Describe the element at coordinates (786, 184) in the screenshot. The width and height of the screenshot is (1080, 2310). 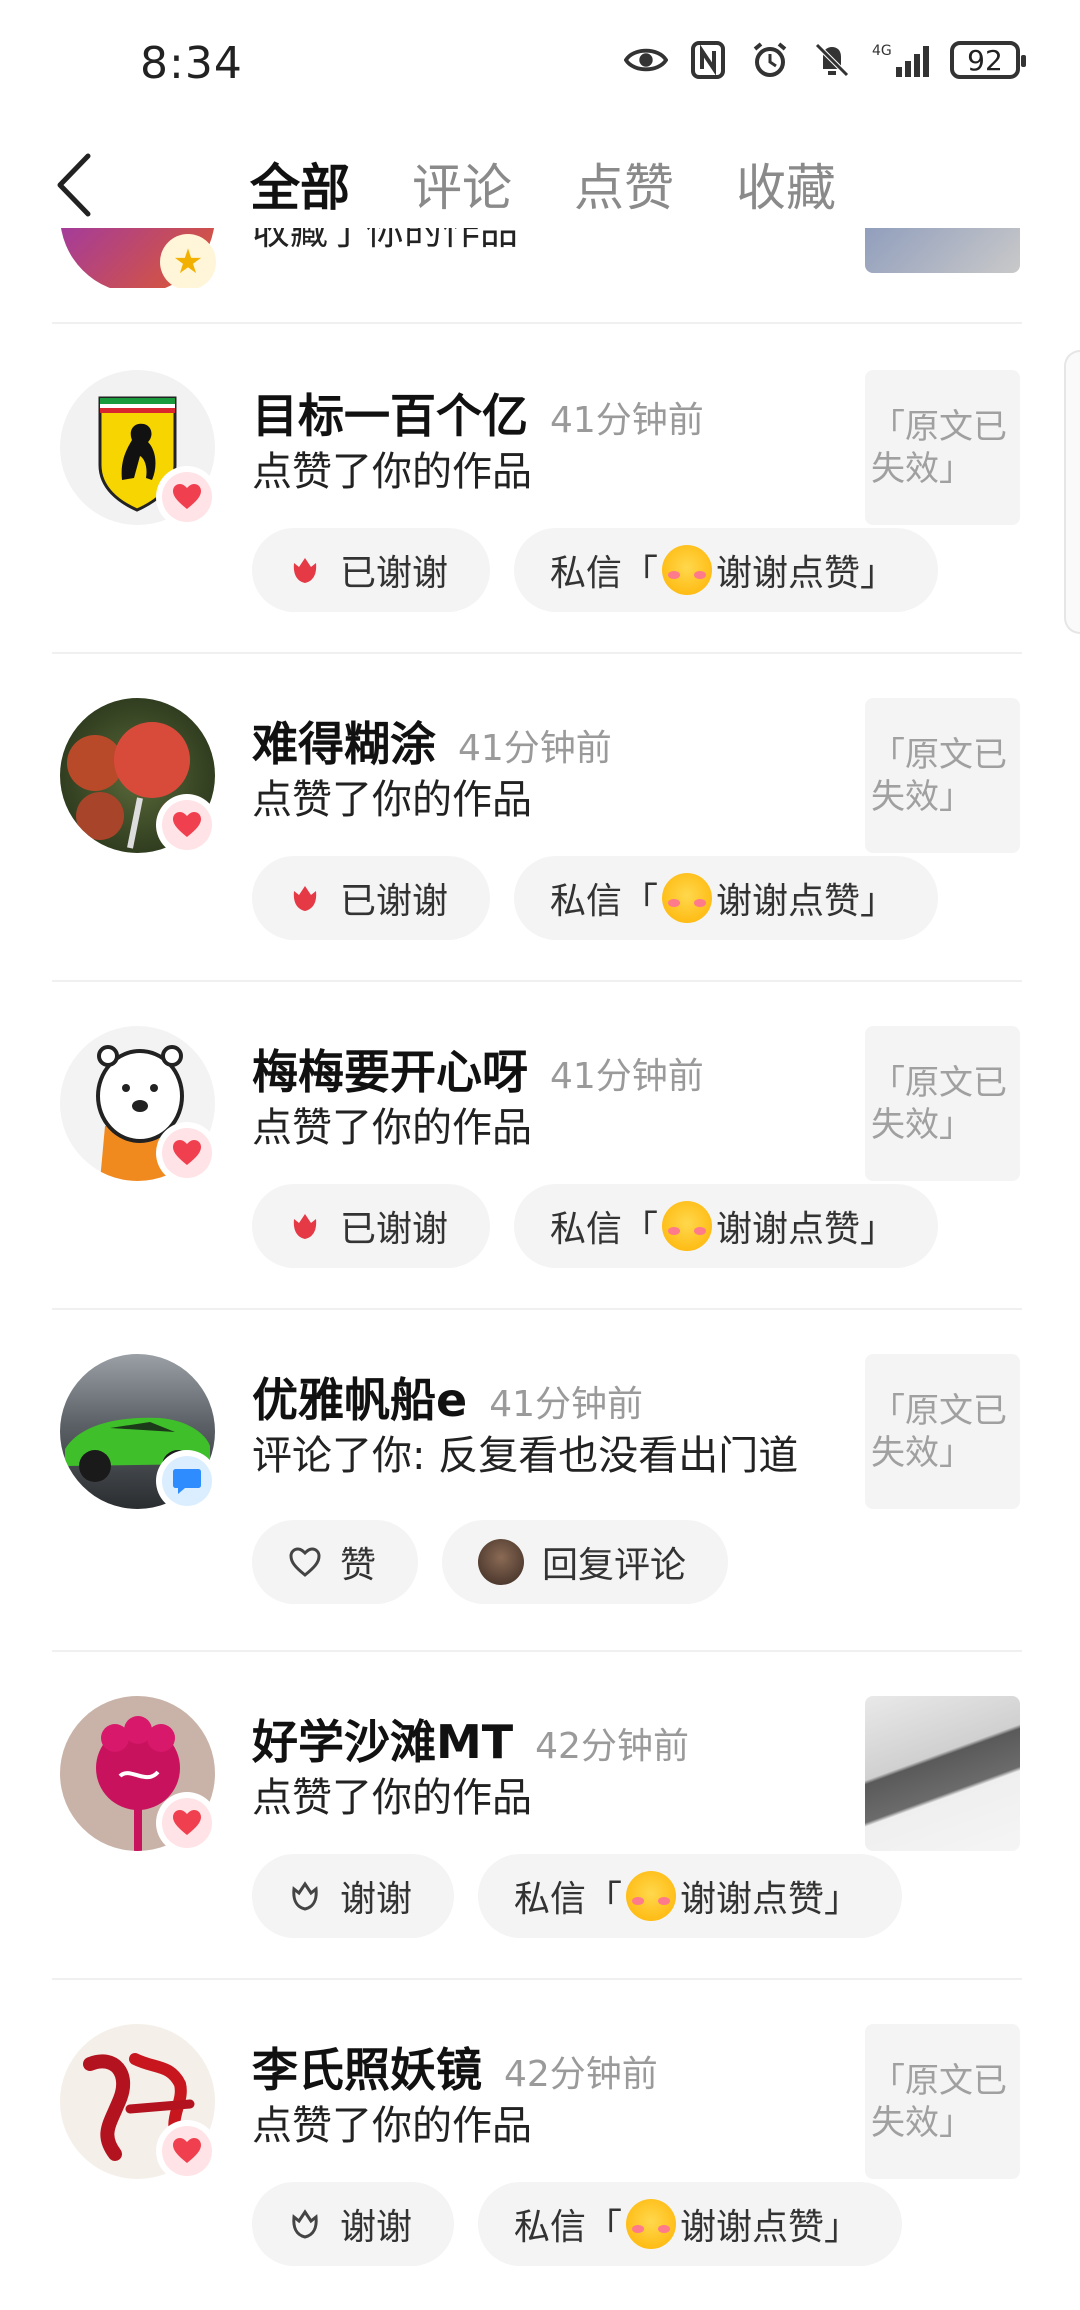
I see `tab-favorites: 收藏` at that location.